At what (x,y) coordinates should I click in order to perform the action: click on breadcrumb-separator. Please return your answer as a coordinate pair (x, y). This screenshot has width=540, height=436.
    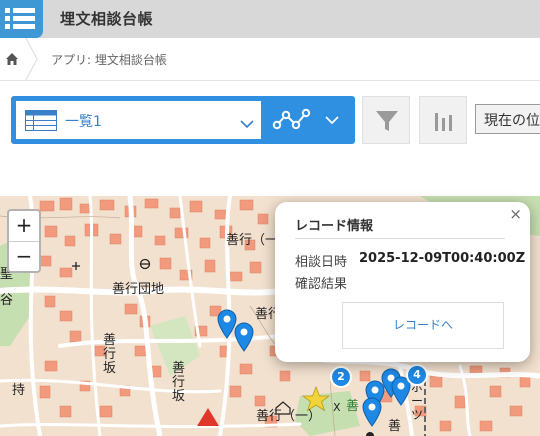
    Looking at the image, I should click on (32, 60).